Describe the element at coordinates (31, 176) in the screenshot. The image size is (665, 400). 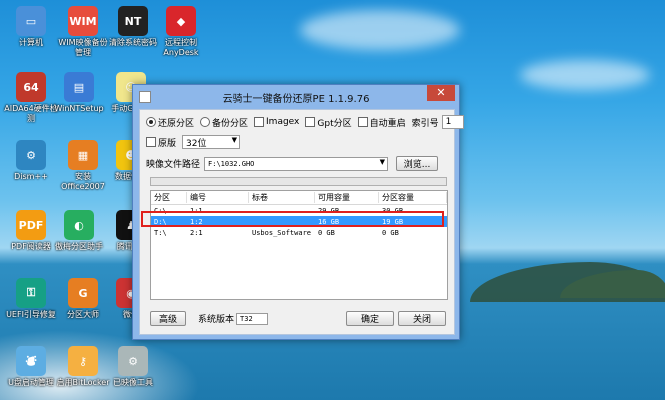
I see `desktop-icon-label: Dism++` at that location.